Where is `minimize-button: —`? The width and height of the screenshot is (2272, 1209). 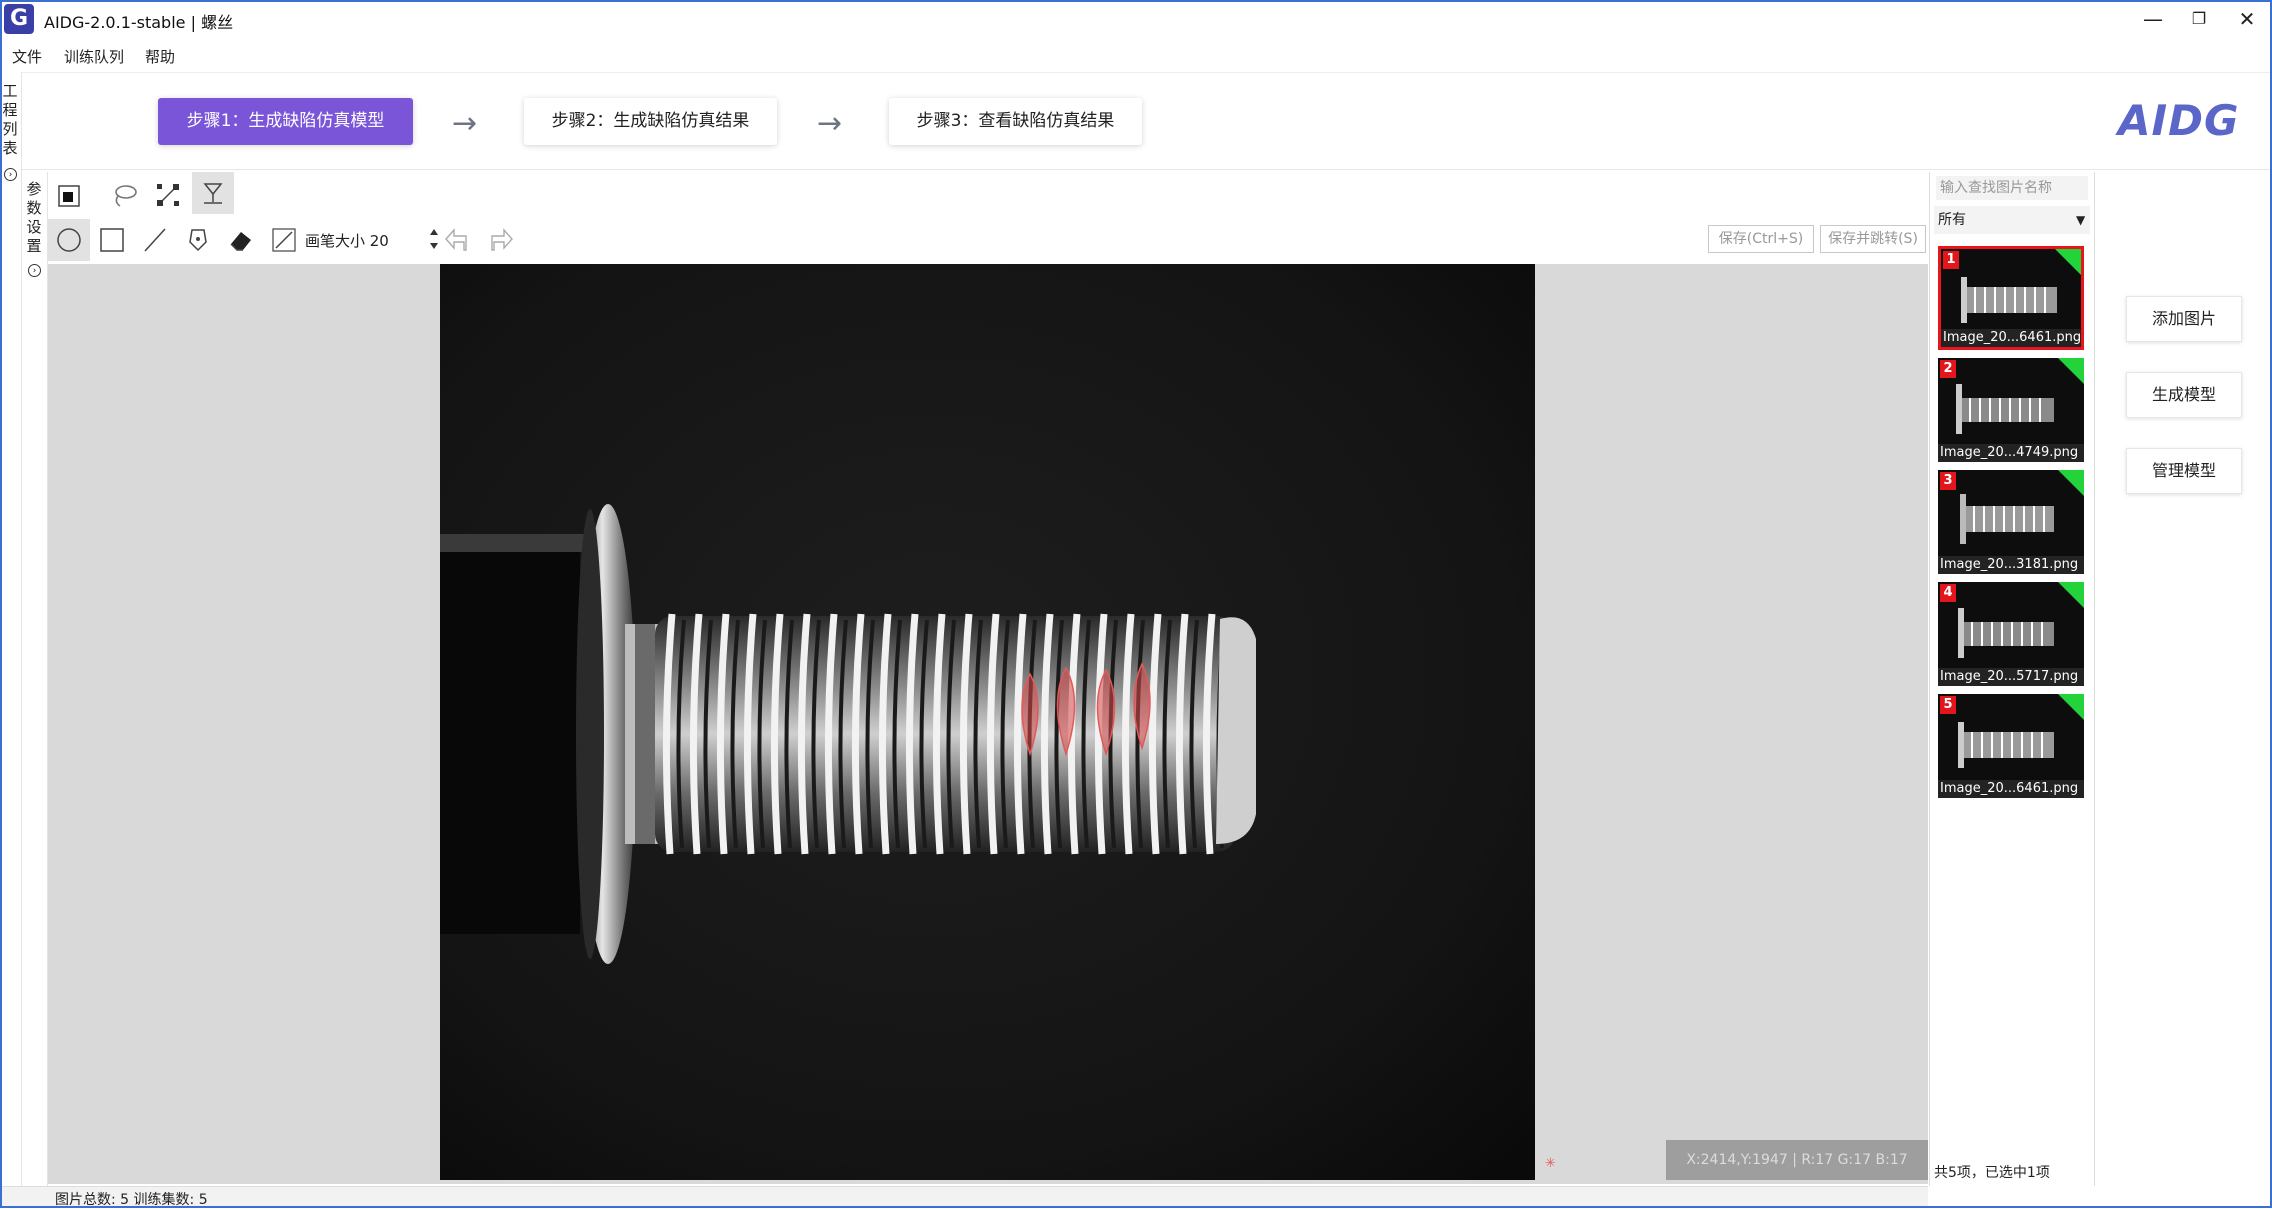
minimize-button: — is located at coordinates (2153, 19).